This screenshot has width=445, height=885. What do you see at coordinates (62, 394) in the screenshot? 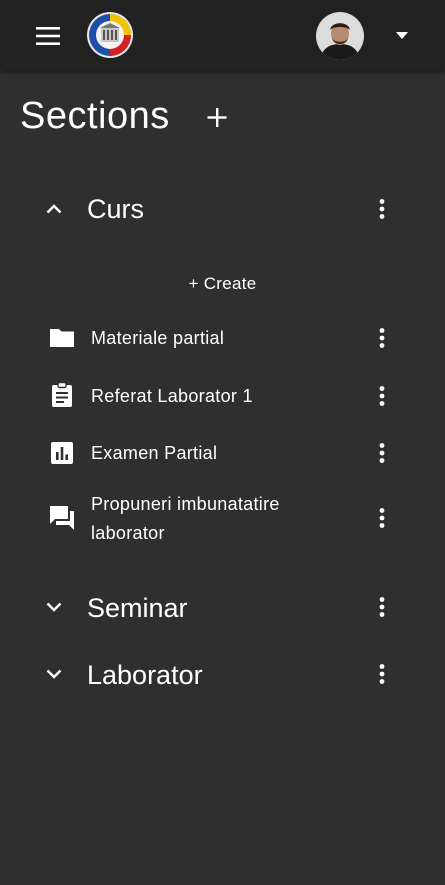
I see `assignment-icon` at bounding box center [62, 394].